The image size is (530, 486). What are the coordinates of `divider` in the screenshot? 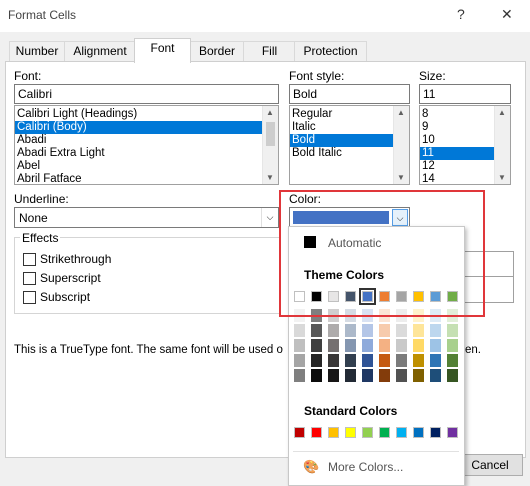 It's located at (376, 451).